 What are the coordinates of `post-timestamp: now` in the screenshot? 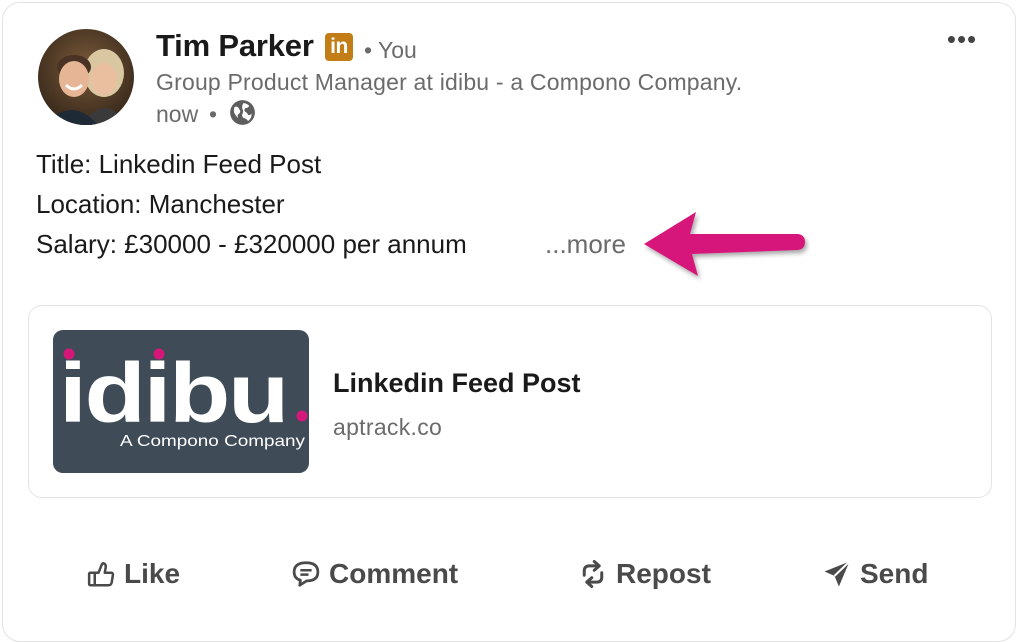 It's located at (177, 114).